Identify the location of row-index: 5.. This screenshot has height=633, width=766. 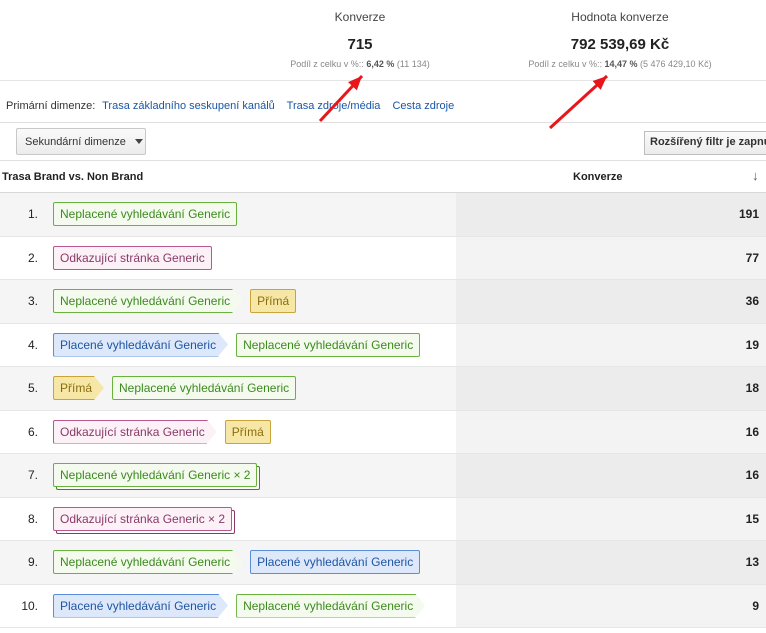
(32, 388).